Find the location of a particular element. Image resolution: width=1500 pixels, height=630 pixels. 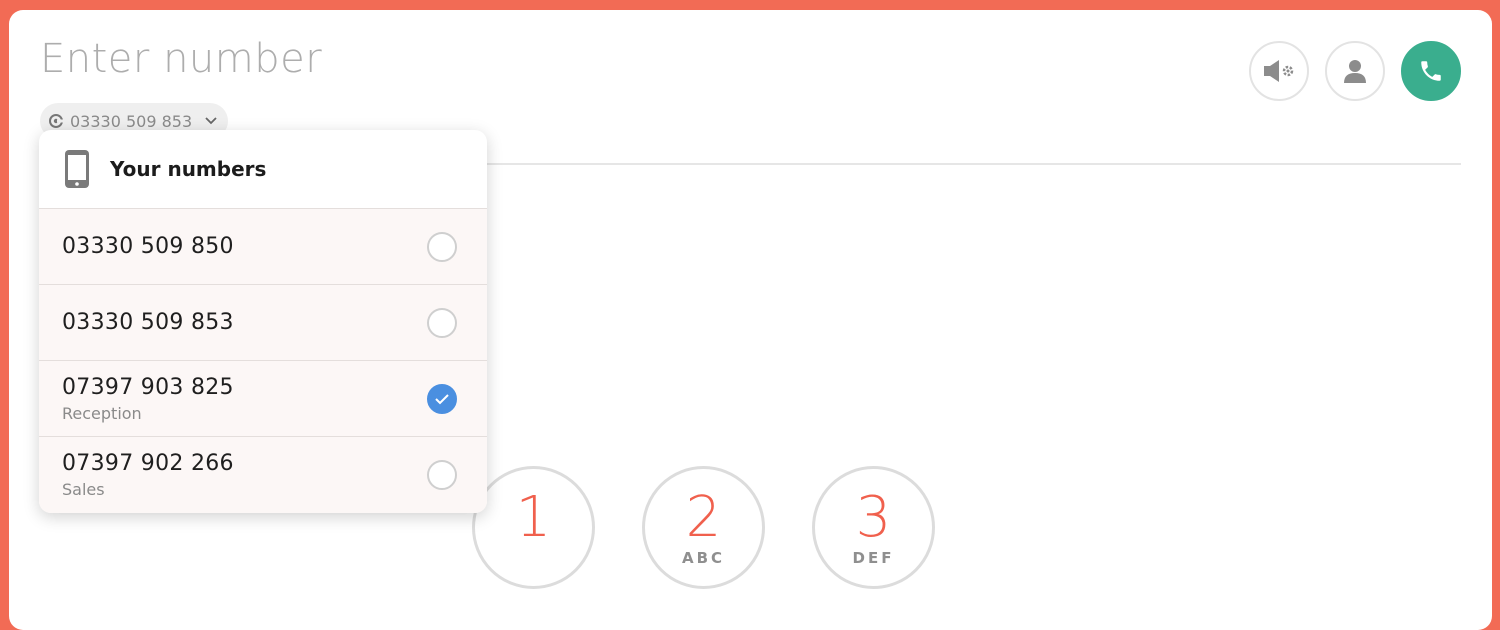

key-letters: DEF is located at coordinates (873, 557).